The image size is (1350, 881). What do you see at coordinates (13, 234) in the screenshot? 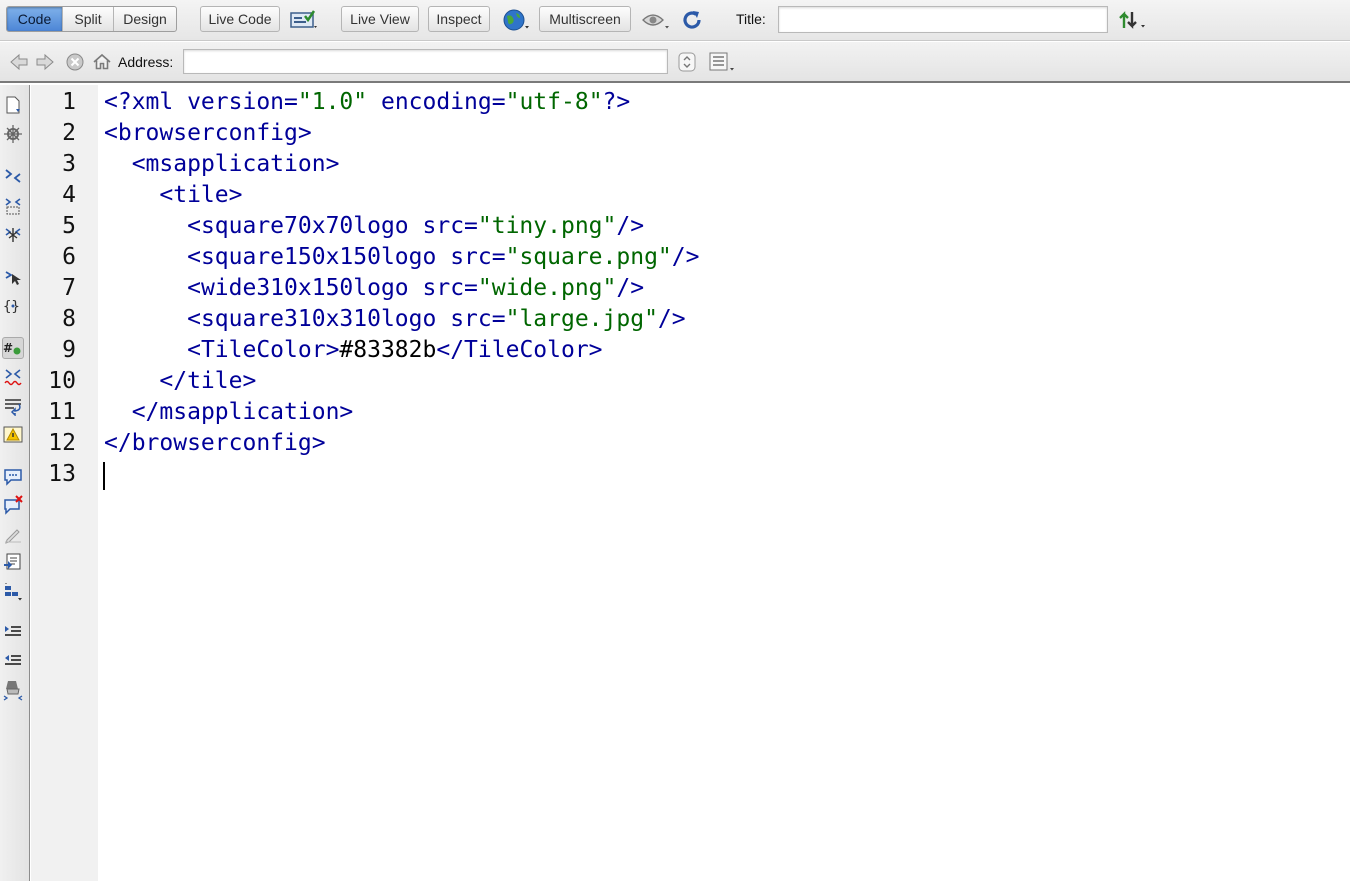
I see `expand-all-icon` at bounding box center [13, 234].